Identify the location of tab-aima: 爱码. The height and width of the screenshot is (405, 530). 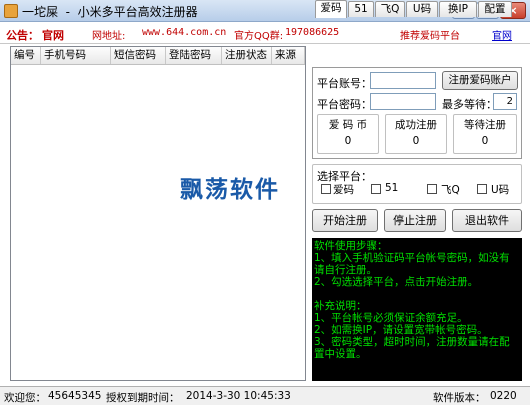
(331, 9).